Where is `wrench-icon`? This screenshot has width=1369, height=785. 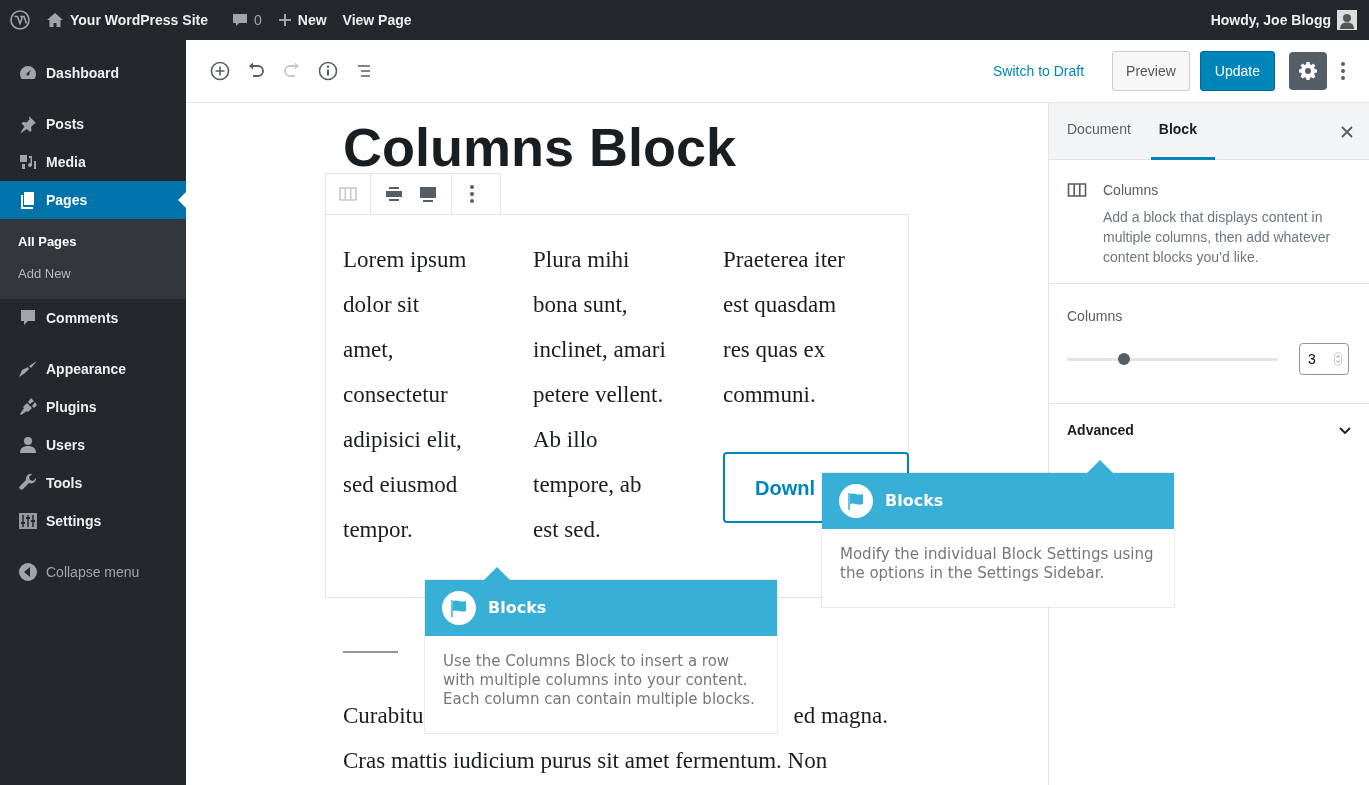 wrench-icon is located at coordinates (28, 483).